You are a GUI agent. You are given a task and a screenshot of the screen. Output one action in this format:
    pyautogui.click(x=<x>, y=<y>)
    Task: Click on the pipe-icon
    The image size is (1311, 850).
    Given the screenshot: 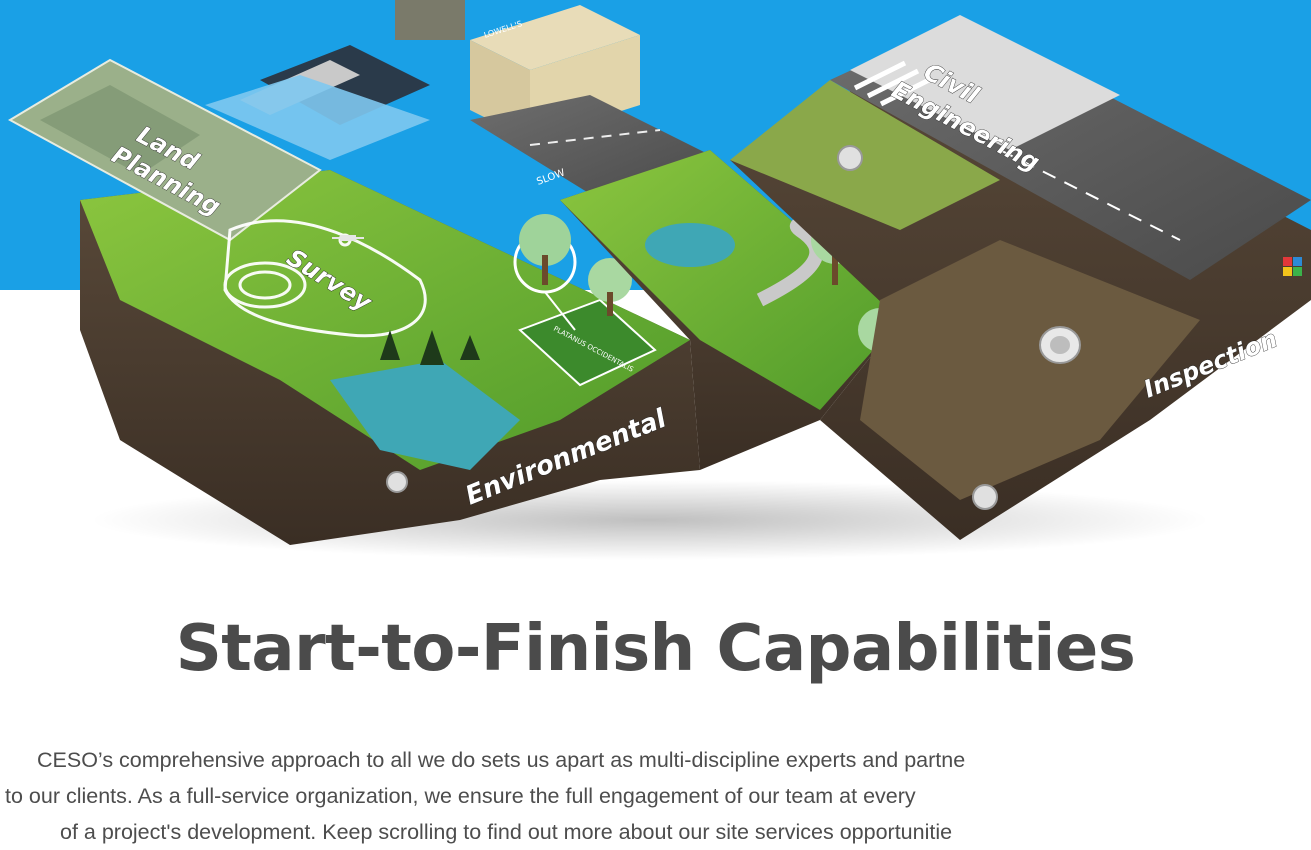 What is the action you would take?
    pyautogui.click(x=1060, y=345)
    